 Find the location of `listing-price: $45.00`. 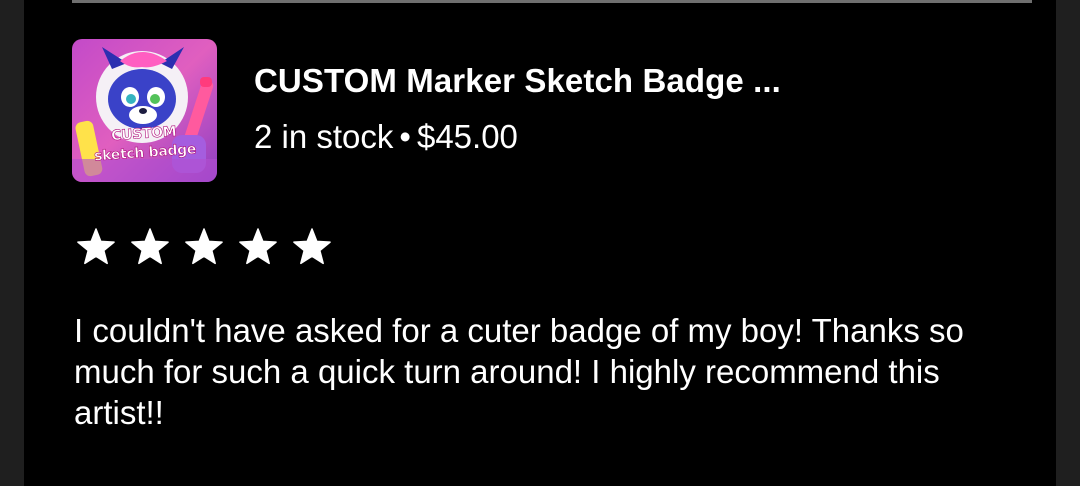

listing-price: $45.00 is located at coordinates (467, 136).